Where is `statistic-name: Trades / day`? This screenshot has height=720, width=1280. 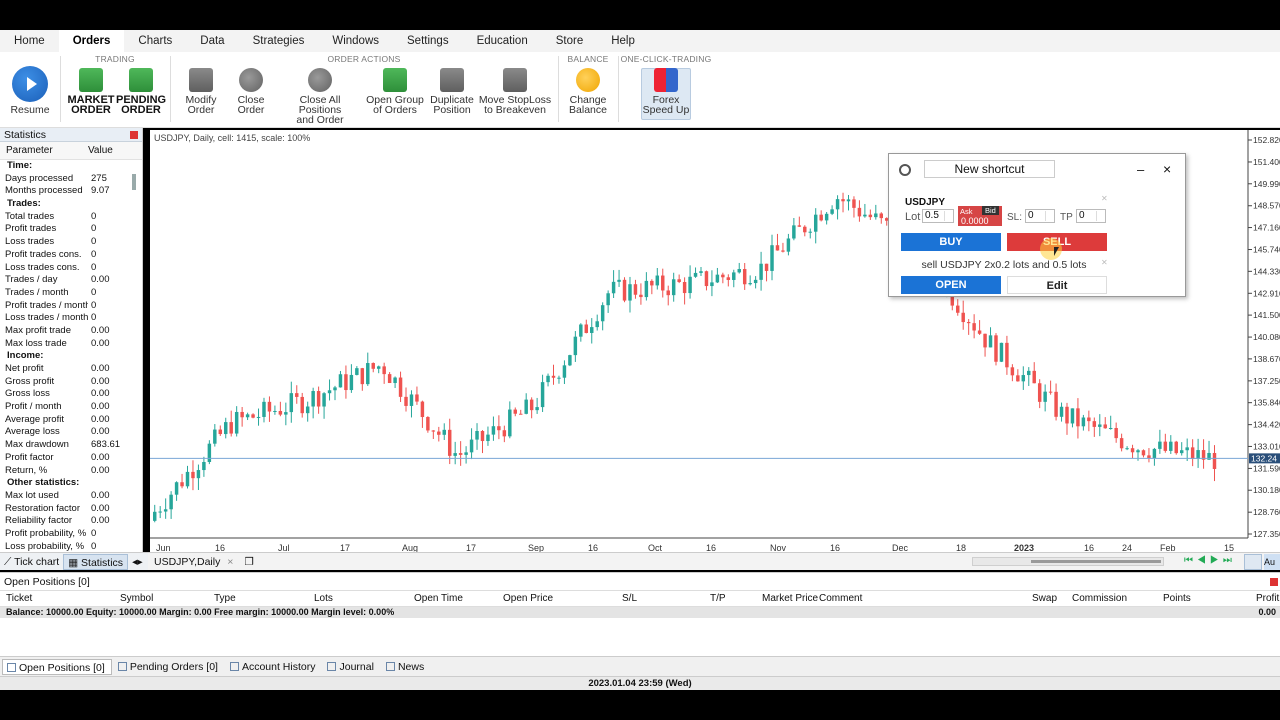
statistic-name: Trades / day is located at coordinates (31, 280).